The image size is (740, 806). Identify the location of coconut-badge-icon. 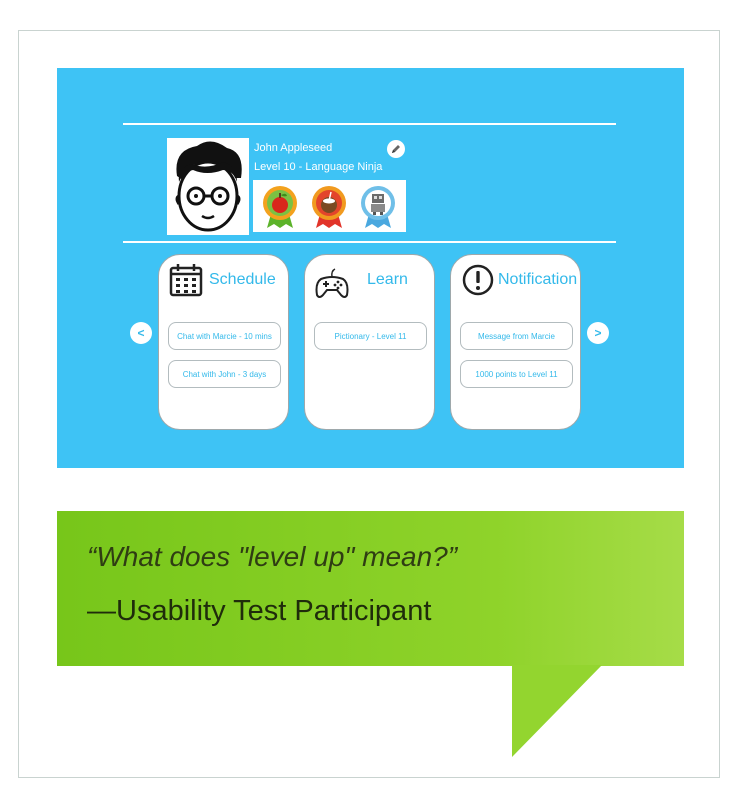
(329, 206).